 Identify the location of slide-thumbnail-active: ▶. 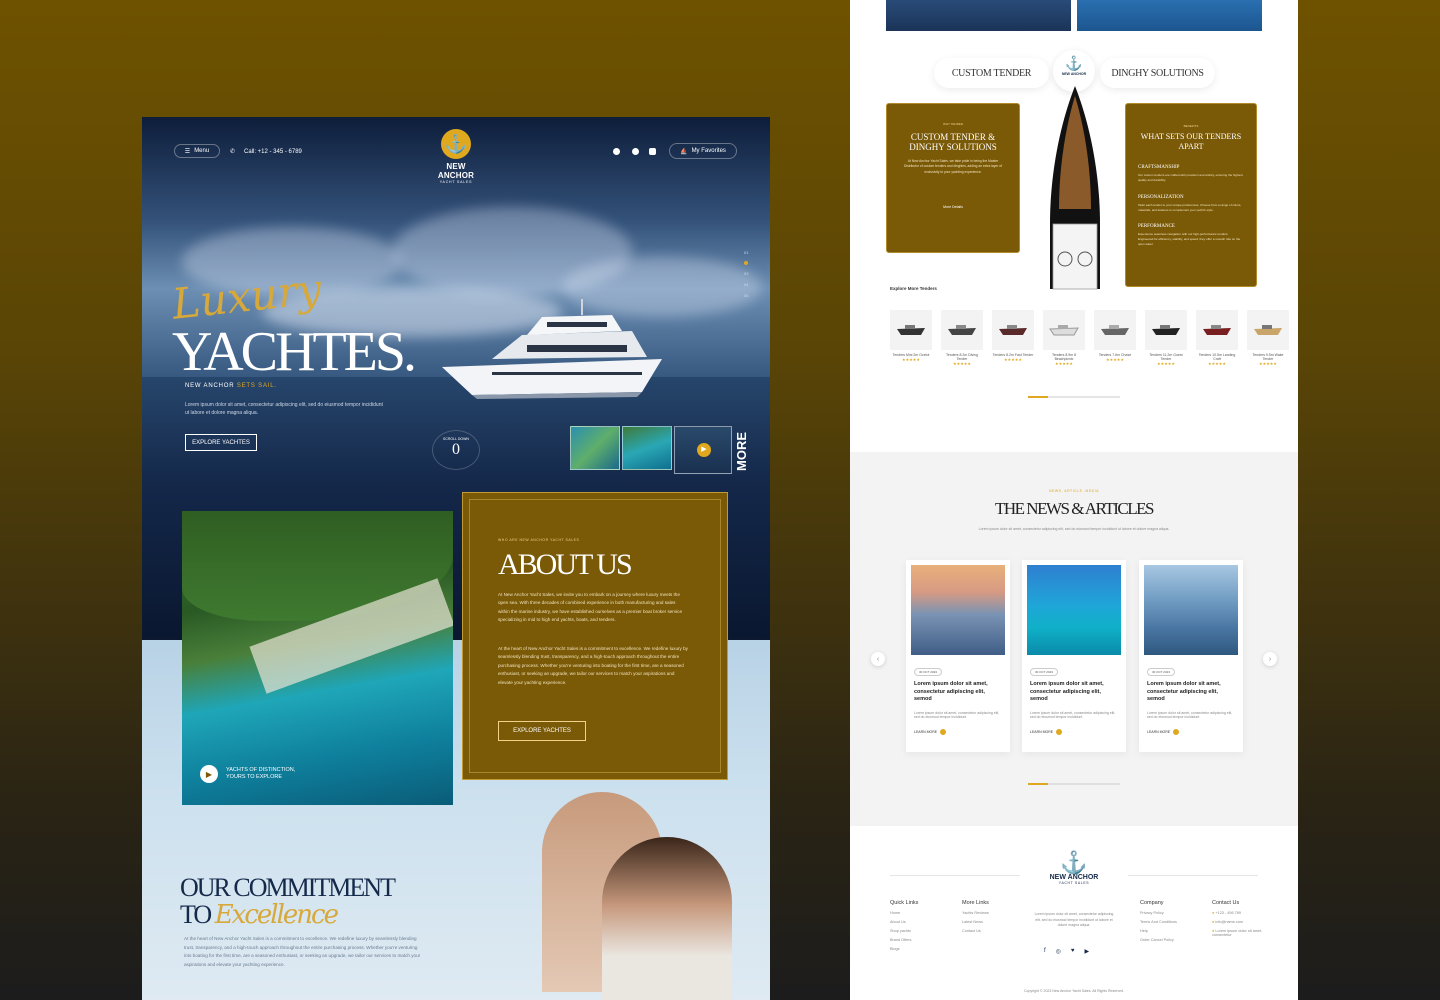
(703, 450).